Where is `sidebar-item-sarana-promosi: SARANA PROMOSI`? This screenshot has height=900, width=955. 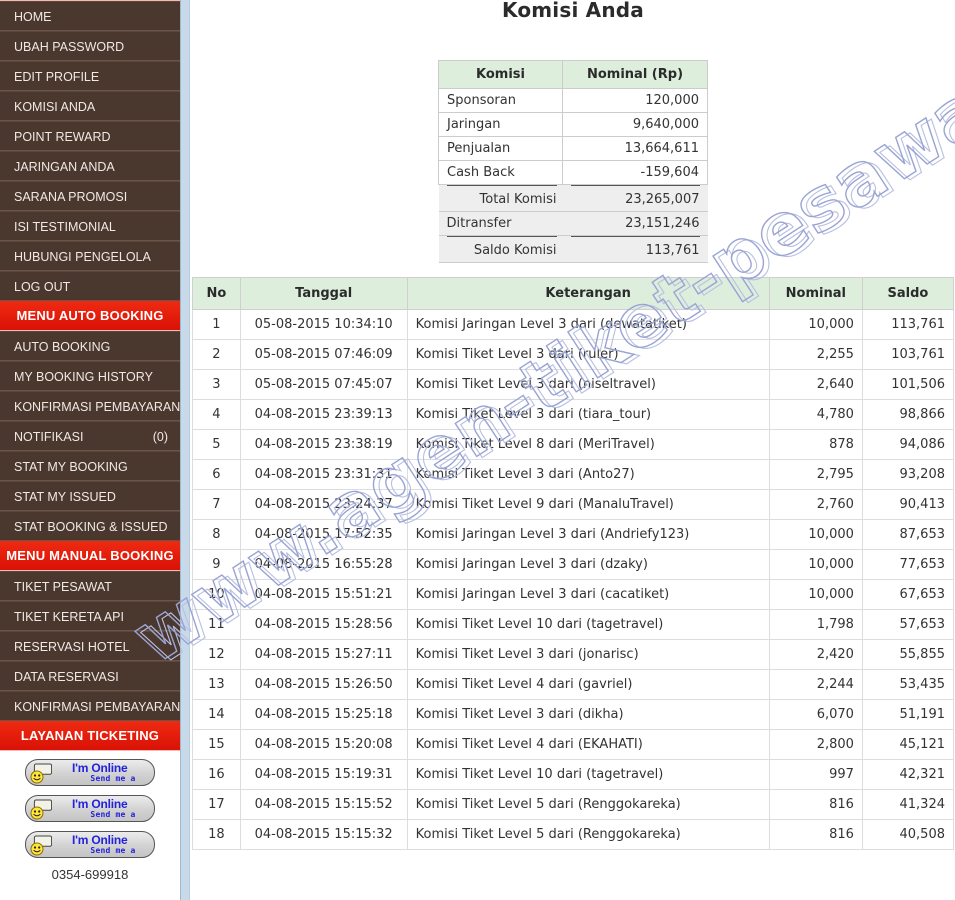
sidebar-item-sarana-promosi: SARANA PROMOSI is located at coordinates (90, 196).